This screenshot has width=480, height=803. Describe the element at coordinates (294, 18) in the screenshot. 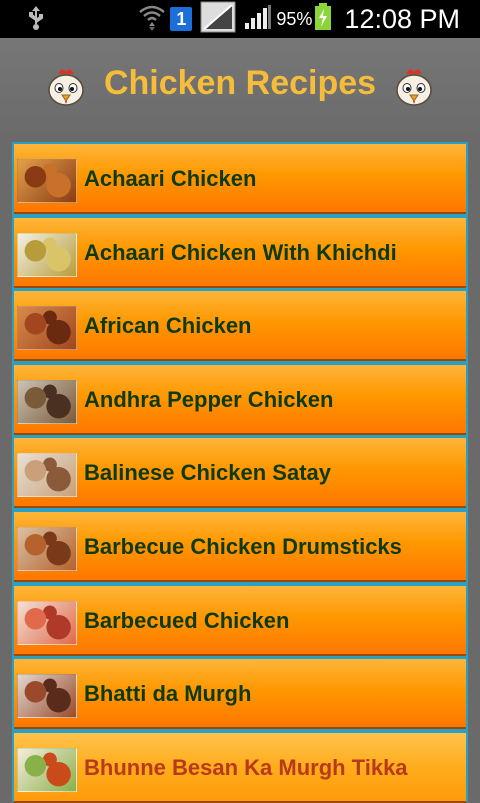

I see `battery-percent: 95%` at that location.